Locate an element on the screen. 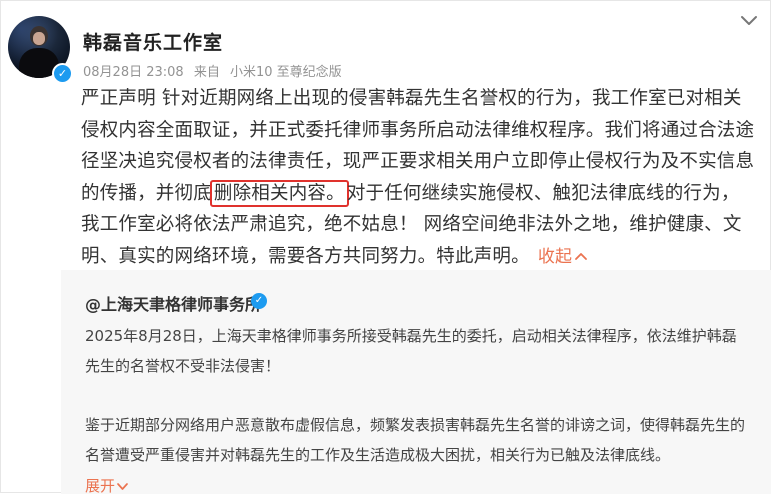  avatar-face is located at coordinates (39, 38).